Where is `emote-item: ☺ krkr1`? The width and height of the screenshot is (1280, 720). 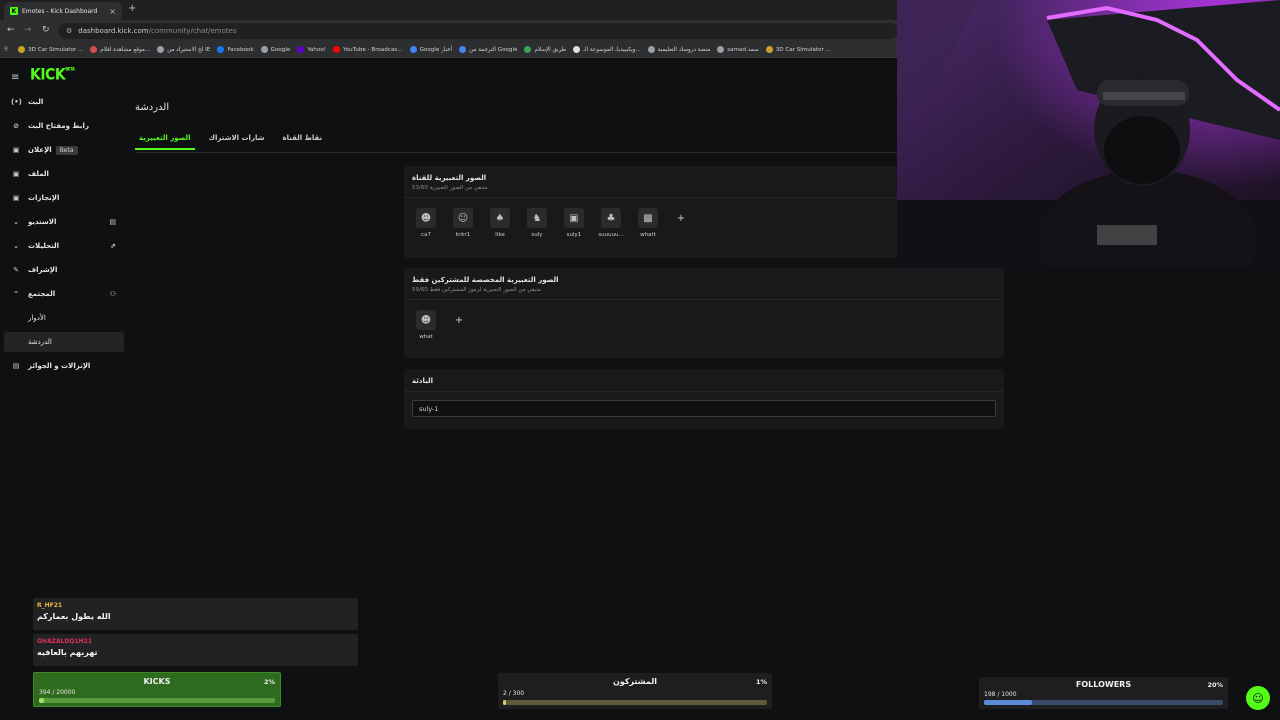
emote-item: ☺ krkr1 is located at coordinates (463, 223).